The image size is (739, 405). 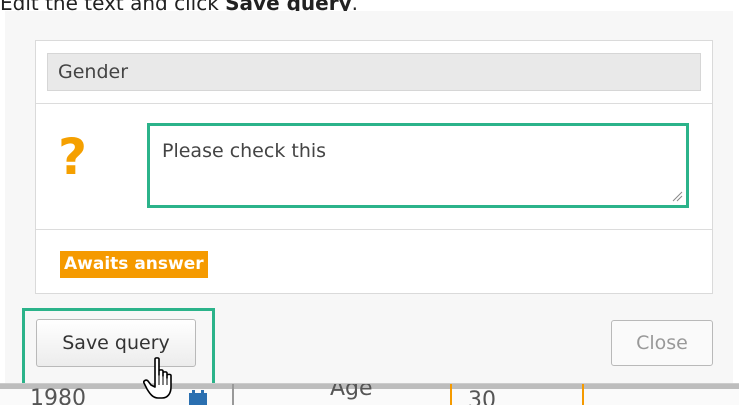 I want to click on table-cell-year: 1980, so click(x=58, y=395).